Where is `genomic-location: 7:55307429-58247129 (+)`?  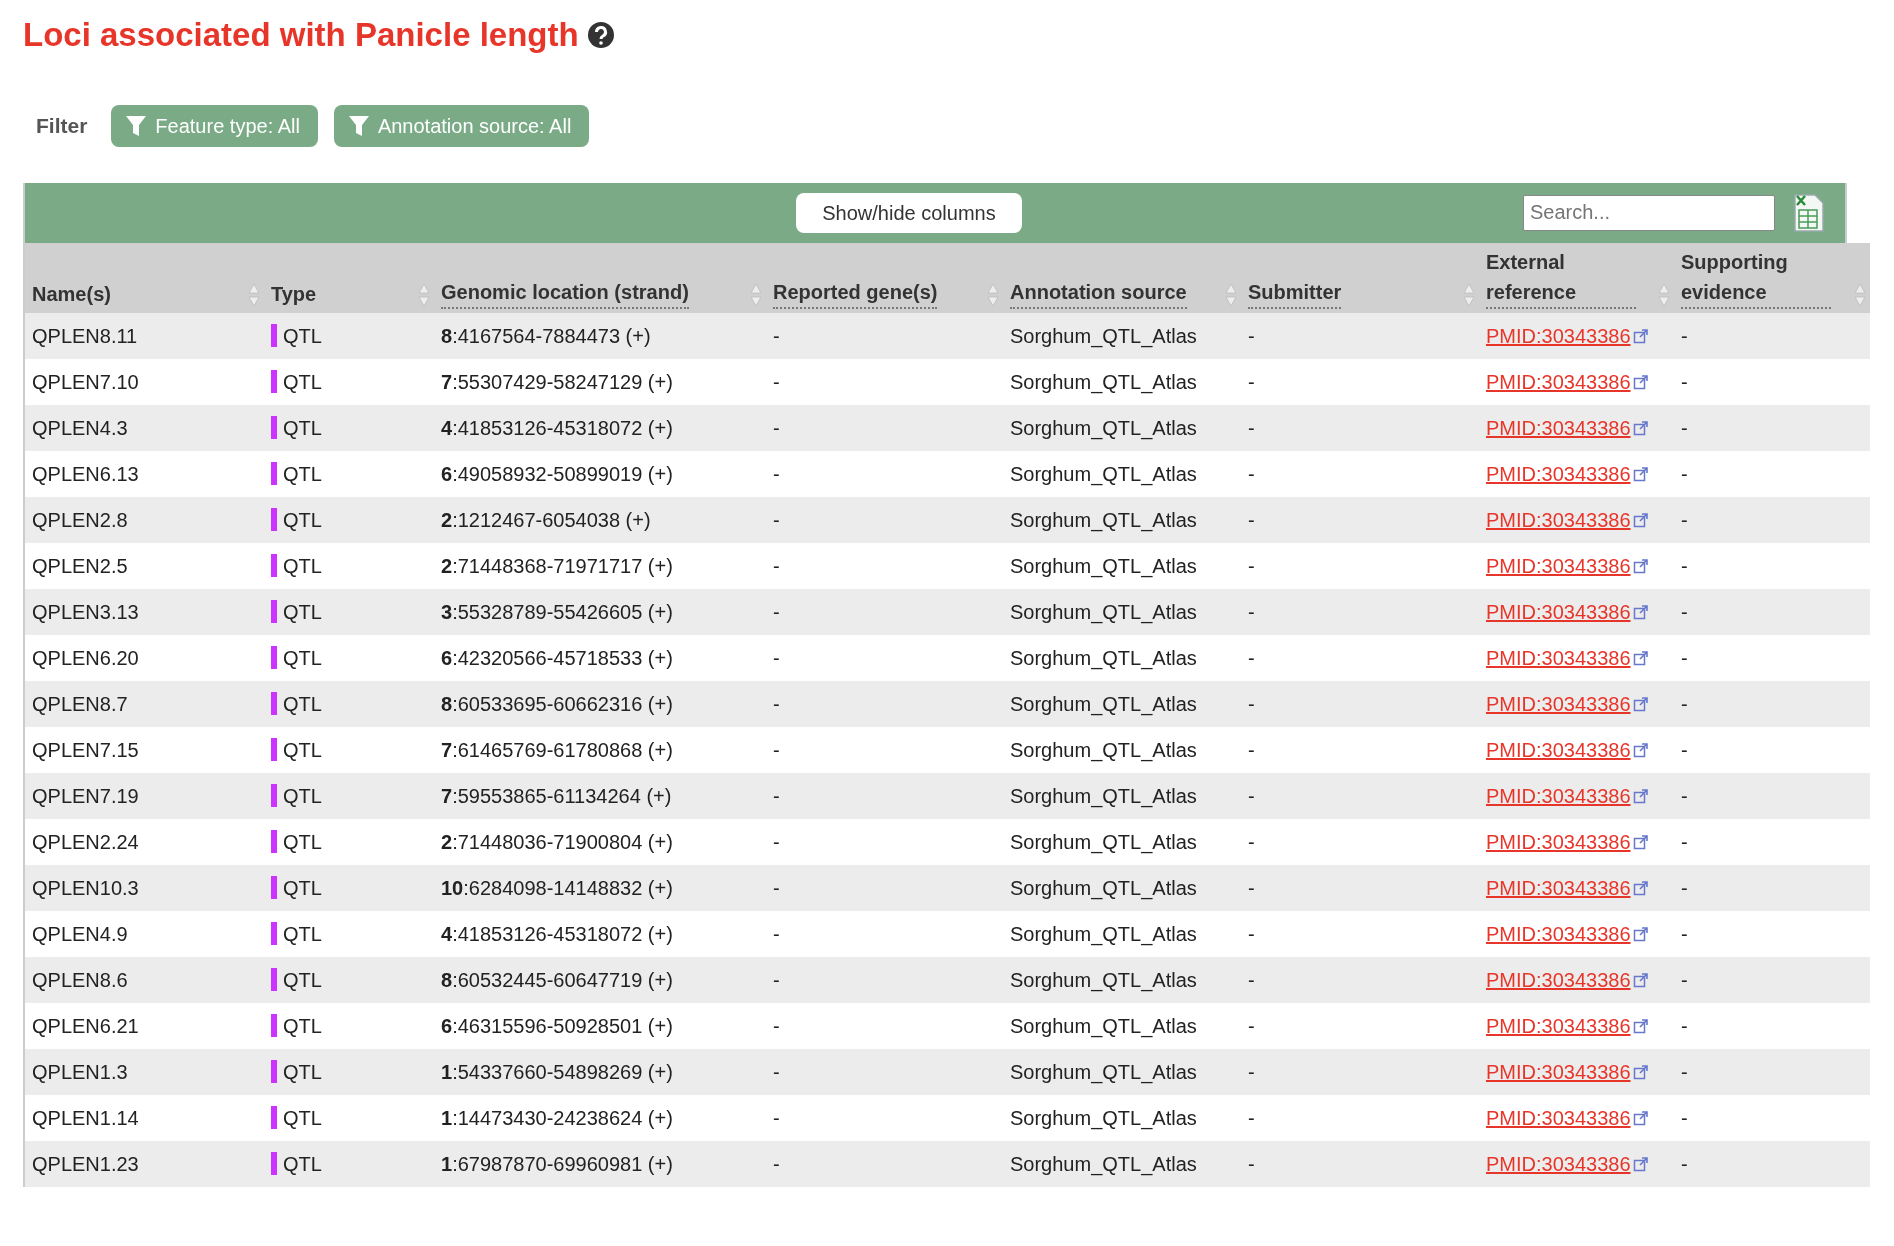
genomic-location: 7:55307429-58247129 (+) is located at coordinates (600, 381).